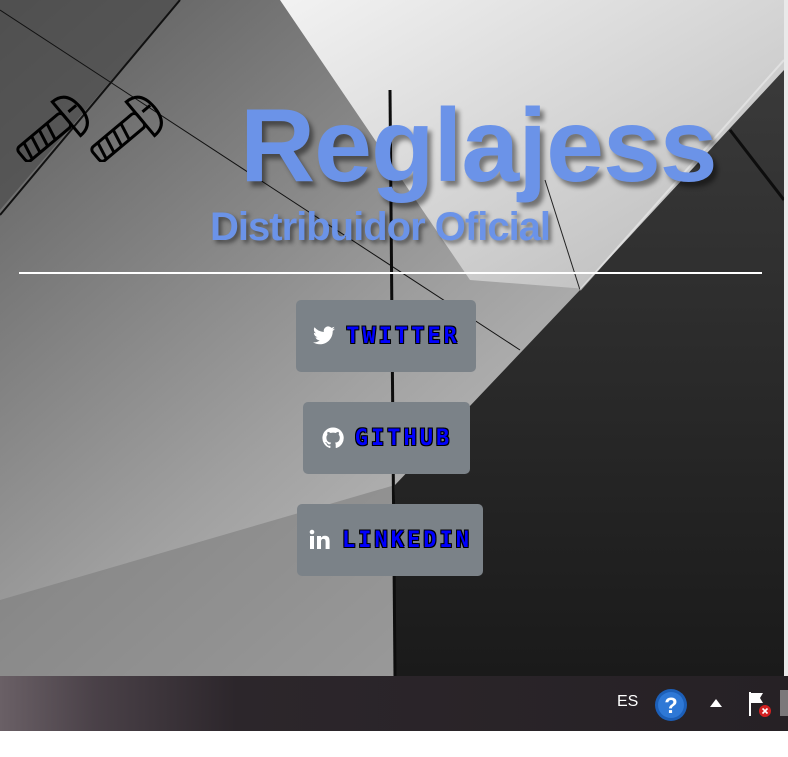 Image resolution: width=788 pixels, height=757 pixels. Describe the element at coordinates (319, 539) in the screenshot. I see `linkedin-icon` at that location.